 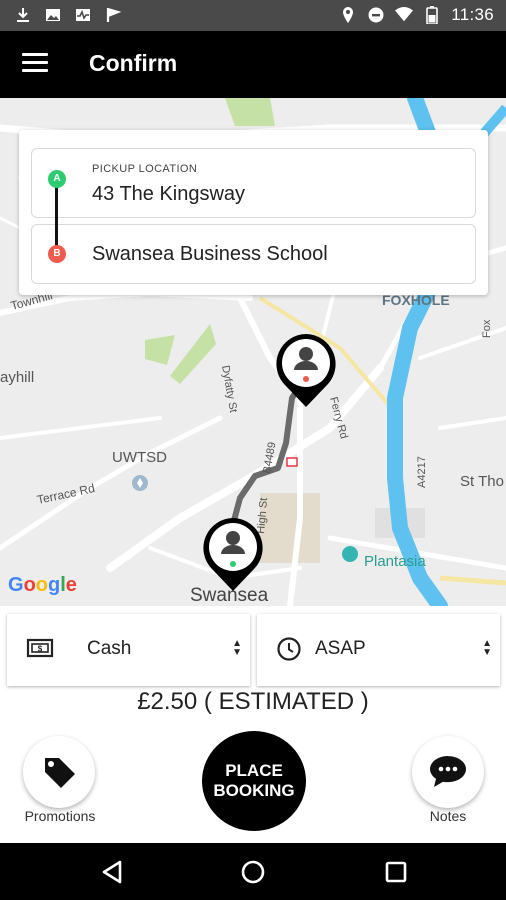 I want to click on driver-map-pin, so click(x=233, y=554).